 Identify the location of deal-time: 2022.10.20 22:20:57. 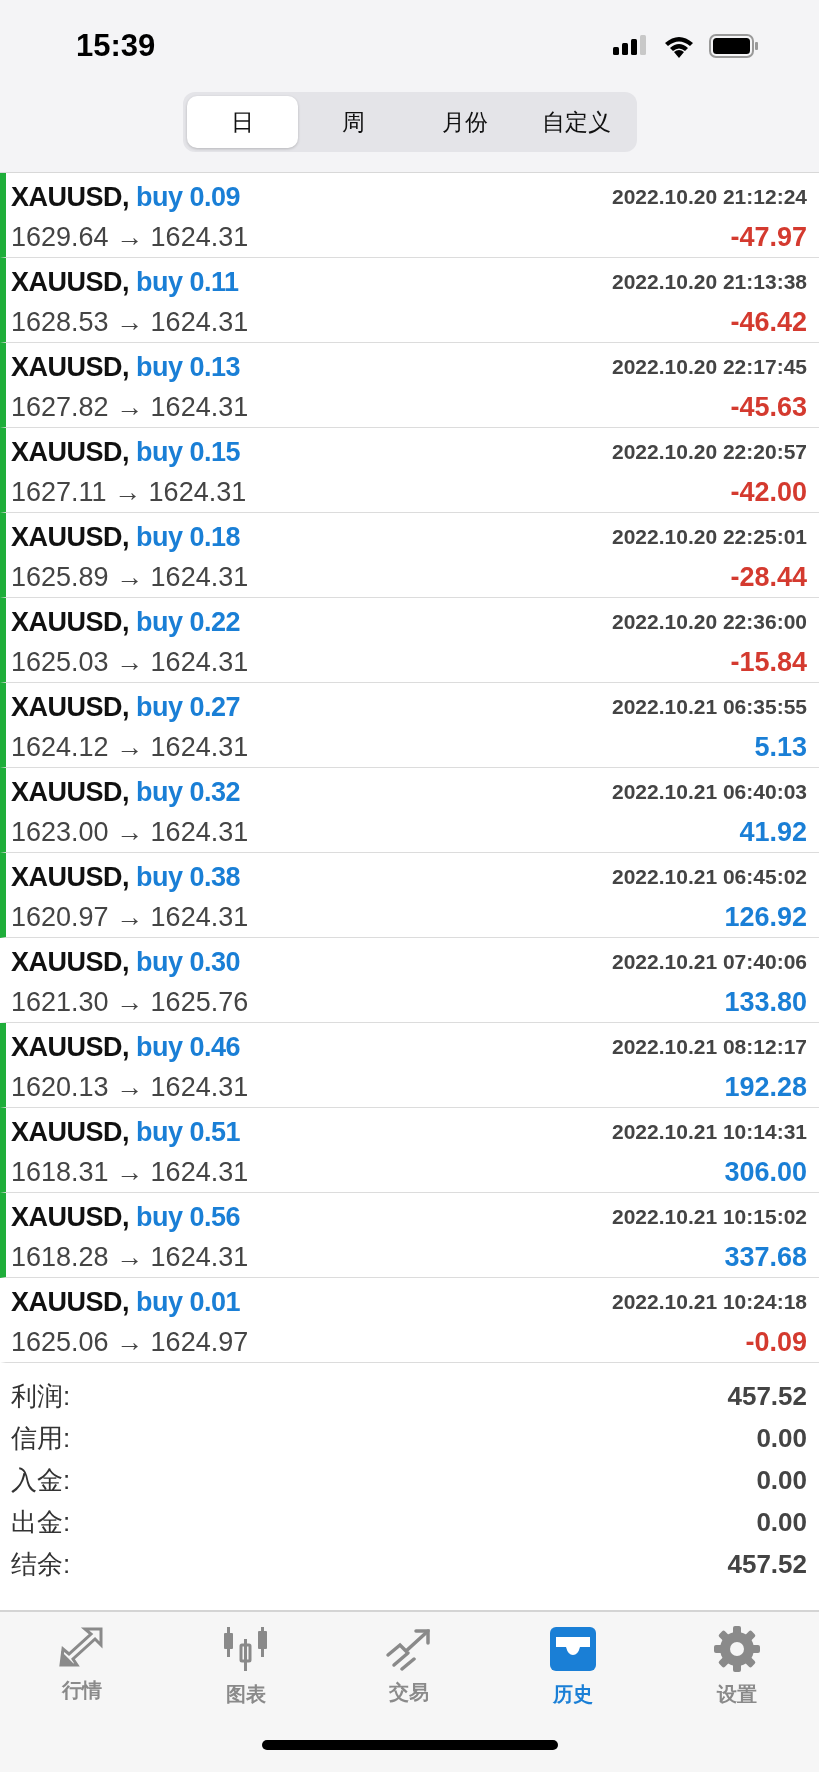
(709, 452).